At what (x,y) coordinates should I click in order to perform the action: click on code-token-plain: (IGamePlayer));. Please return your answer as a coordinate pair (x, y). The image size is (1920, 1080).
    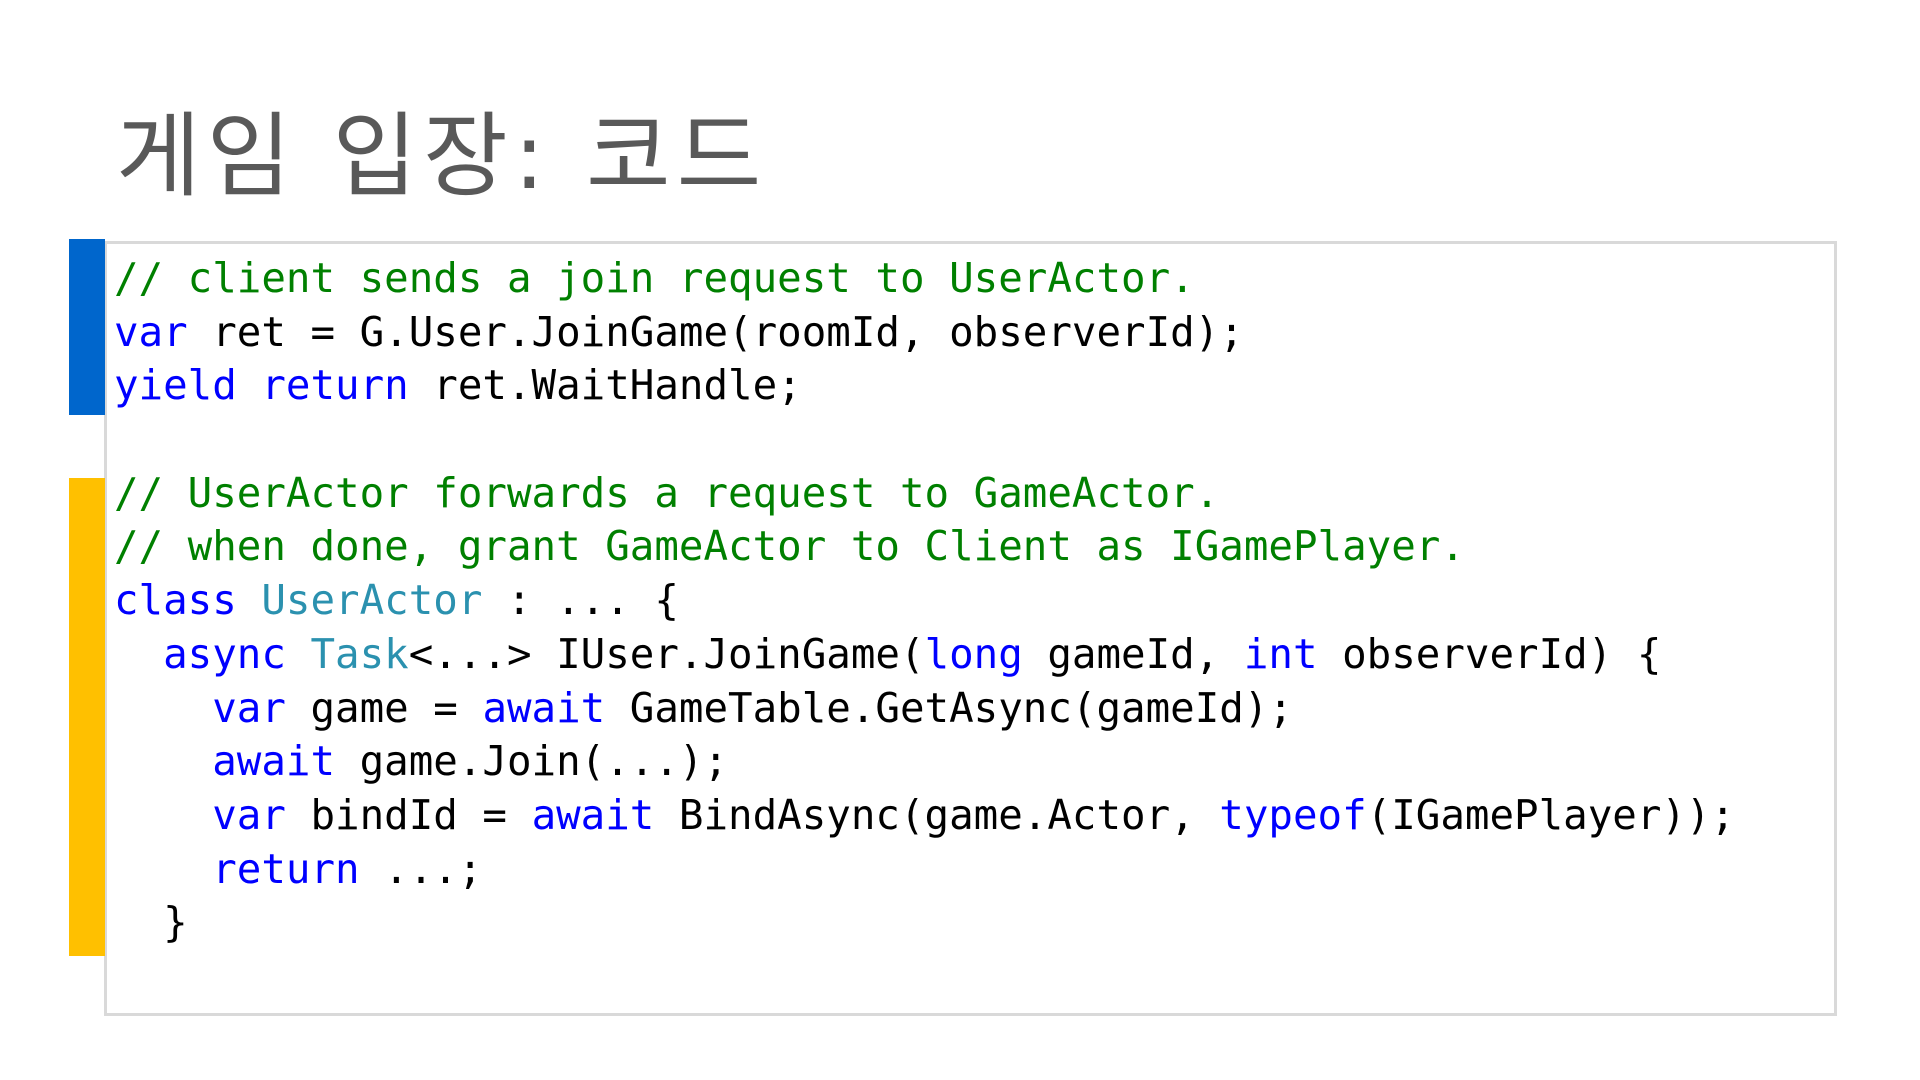
    Looking at the image, I should click on (1551, 814).